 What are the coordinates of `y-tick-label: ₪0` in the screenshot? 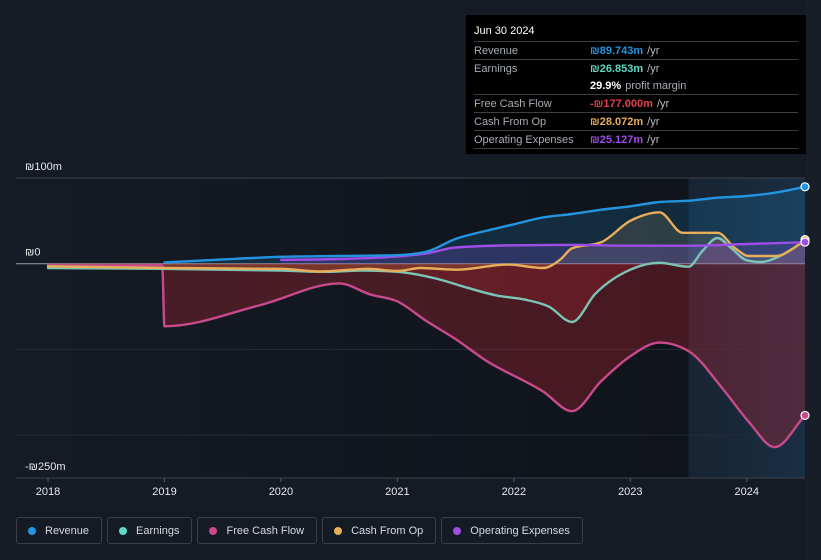 It's located at (32, 253).